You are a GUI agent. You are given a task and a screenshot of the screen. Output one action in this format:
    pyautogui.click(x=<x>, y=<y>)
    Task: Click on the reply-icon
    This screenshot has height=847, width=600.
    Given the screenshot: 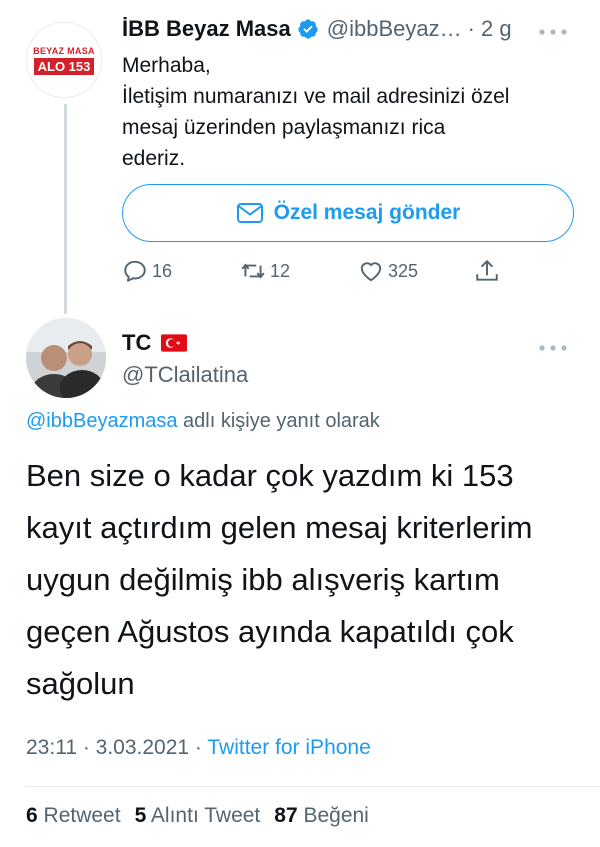 What is the action you would take?
    pyautogui.click(x=135, y=271)
    